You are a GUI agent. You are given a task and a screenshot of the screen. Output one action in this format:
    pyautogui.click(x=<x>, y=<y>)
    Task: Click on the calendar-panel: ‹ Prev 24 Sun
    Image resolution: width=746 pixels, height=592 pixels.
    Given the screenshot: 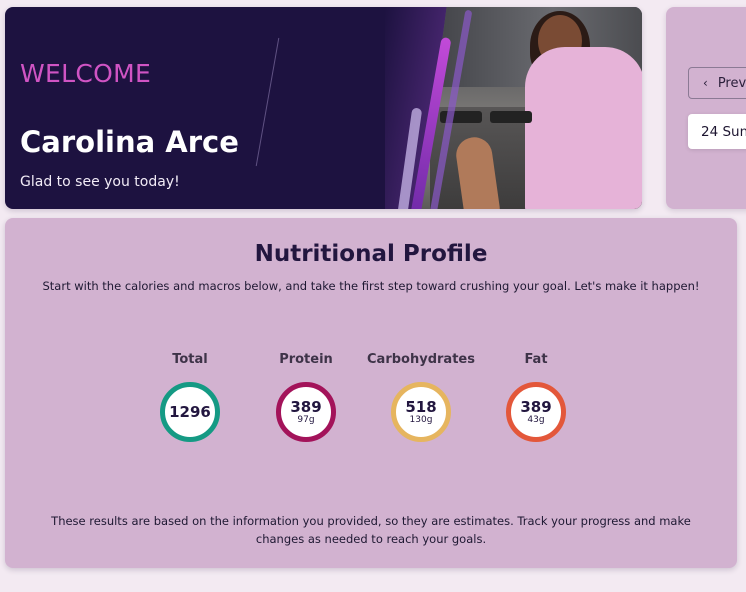 What is the action you would take?
    pyautogui.click(x=706, y=108)
    